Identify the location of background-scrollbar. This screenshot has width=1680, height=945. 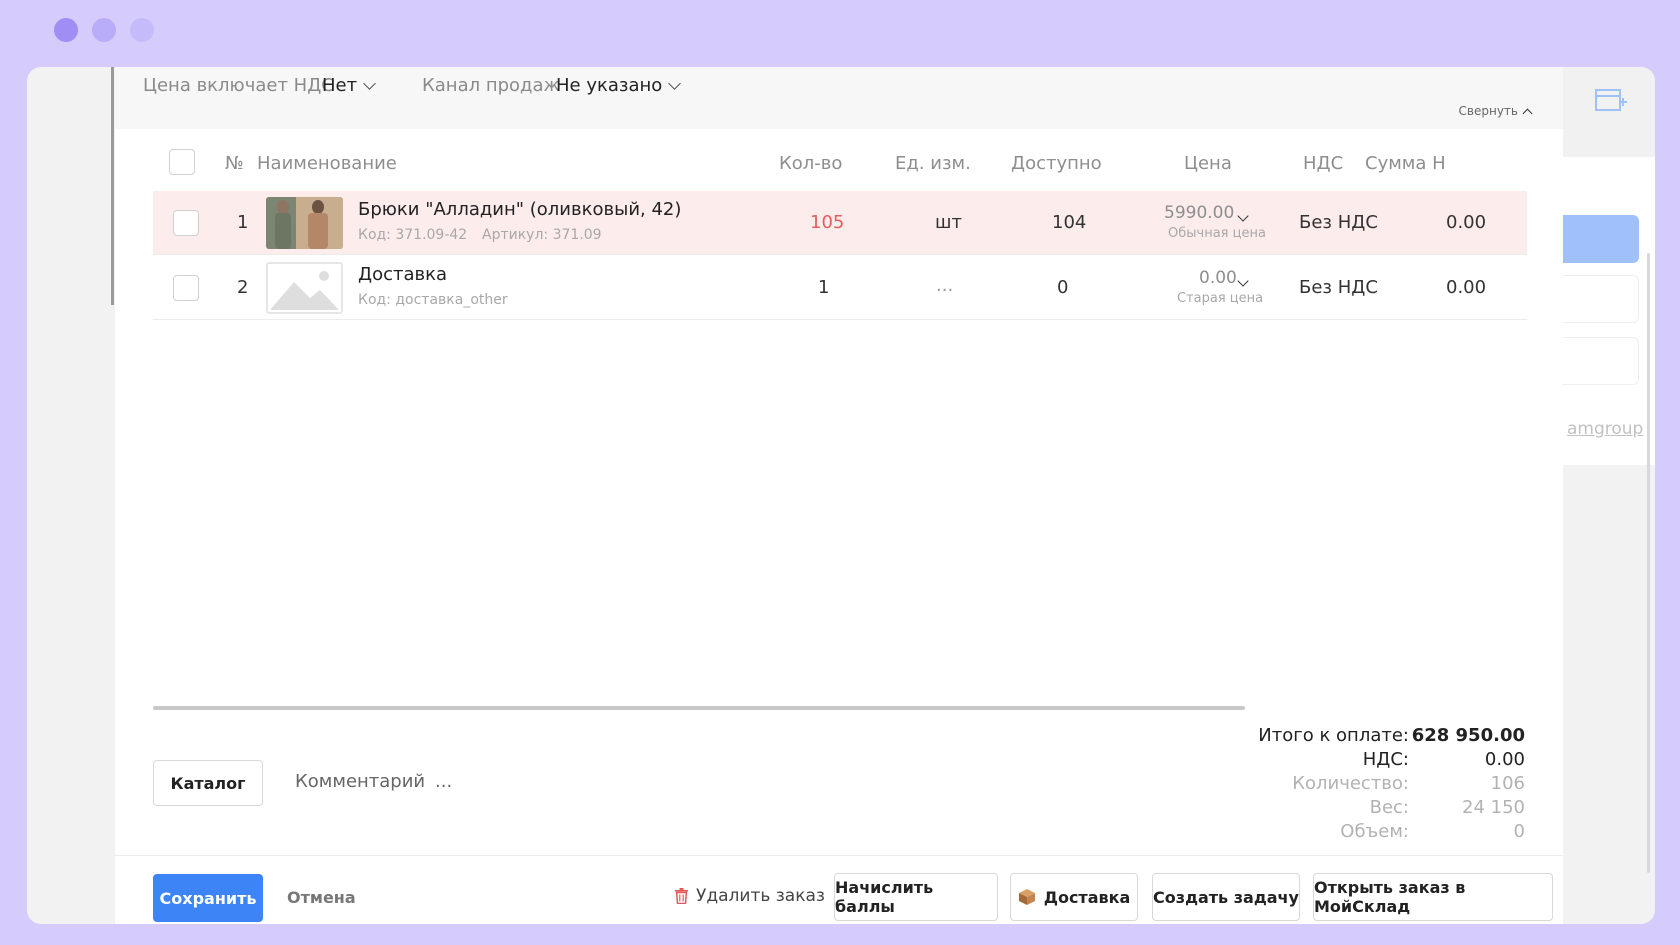
(1648, 563).